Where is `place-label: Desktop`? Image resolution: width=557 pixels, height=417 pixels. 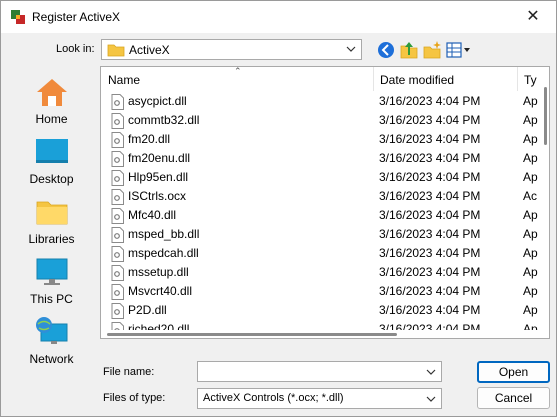
place-label: Desktop is located at coordinates (51, 179).